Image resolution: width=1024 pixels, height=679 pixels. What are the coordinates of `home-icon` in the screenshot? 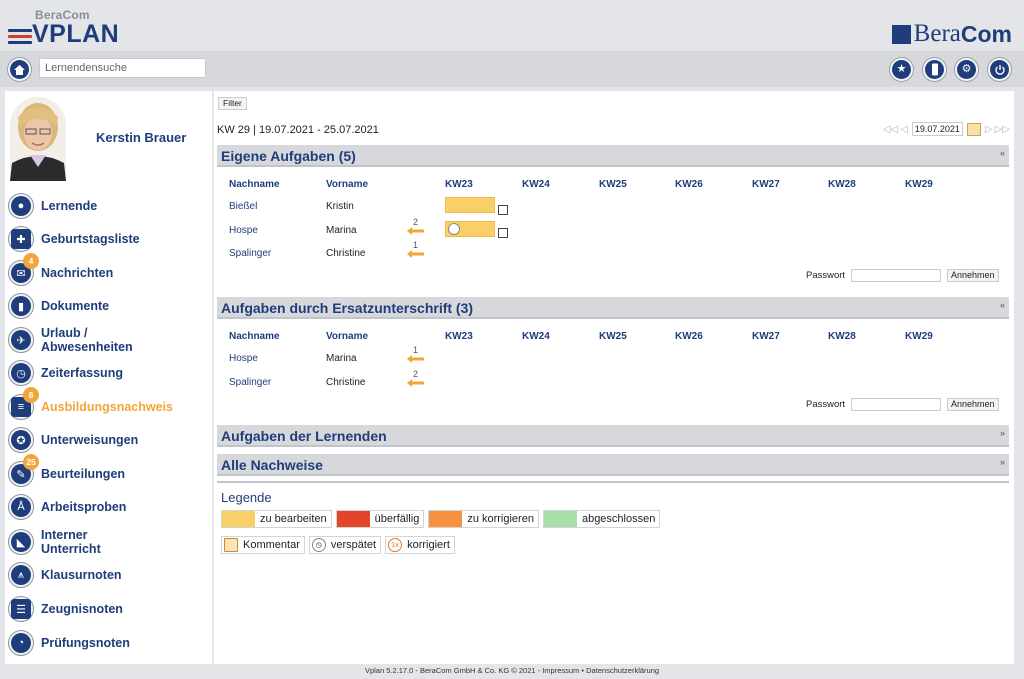 It's located at (19, 69).